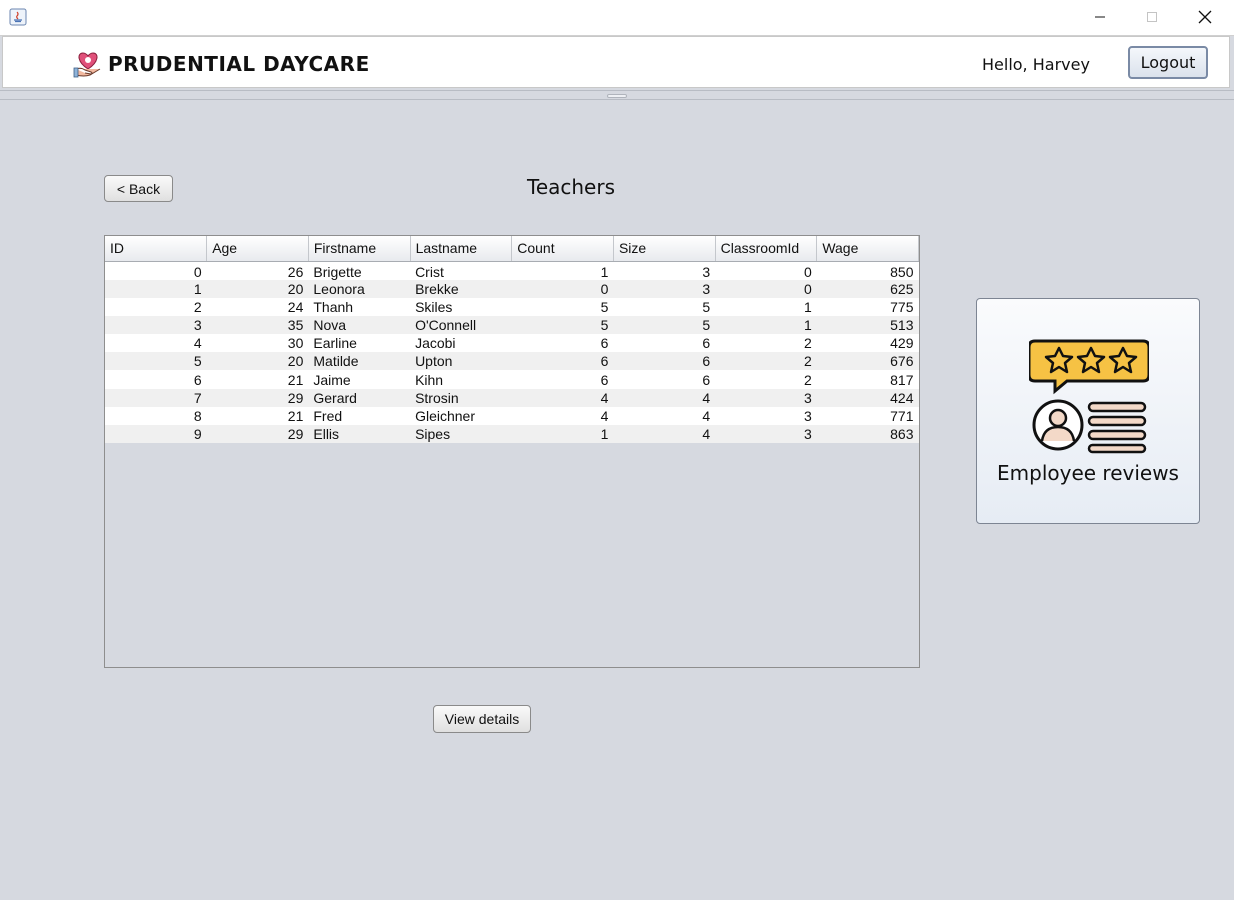 The width and height of the screenshot is (1234, 900). Describe the element at coordinates (461, 288) in the screenshot. I see `table-cell: Brekke` at that location.